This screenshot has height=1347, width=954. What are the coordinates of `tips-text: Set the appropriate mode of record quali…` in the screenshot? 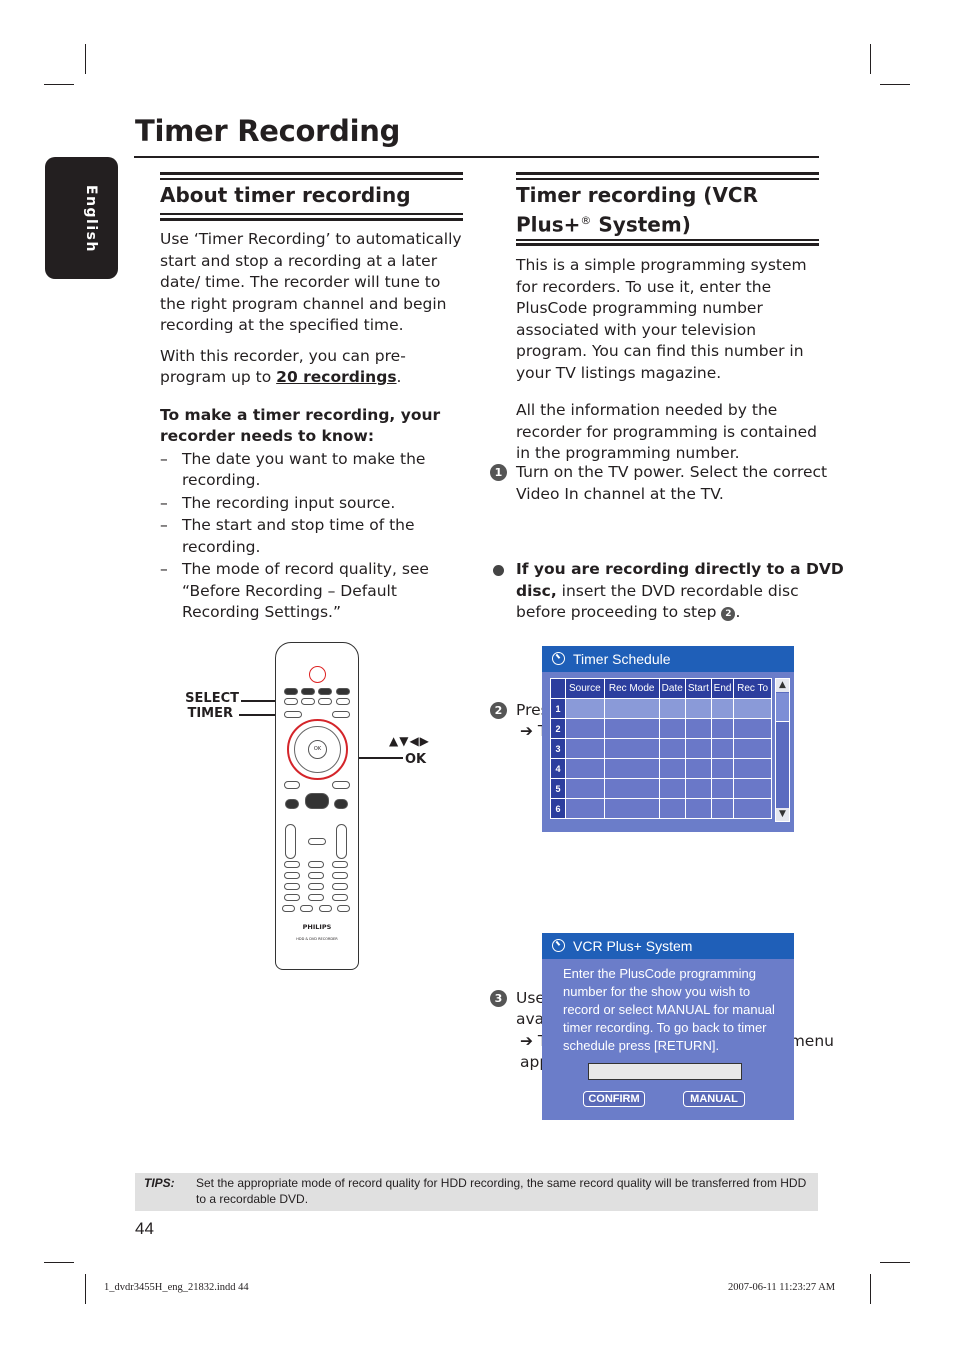 It's located at (501, 1191).